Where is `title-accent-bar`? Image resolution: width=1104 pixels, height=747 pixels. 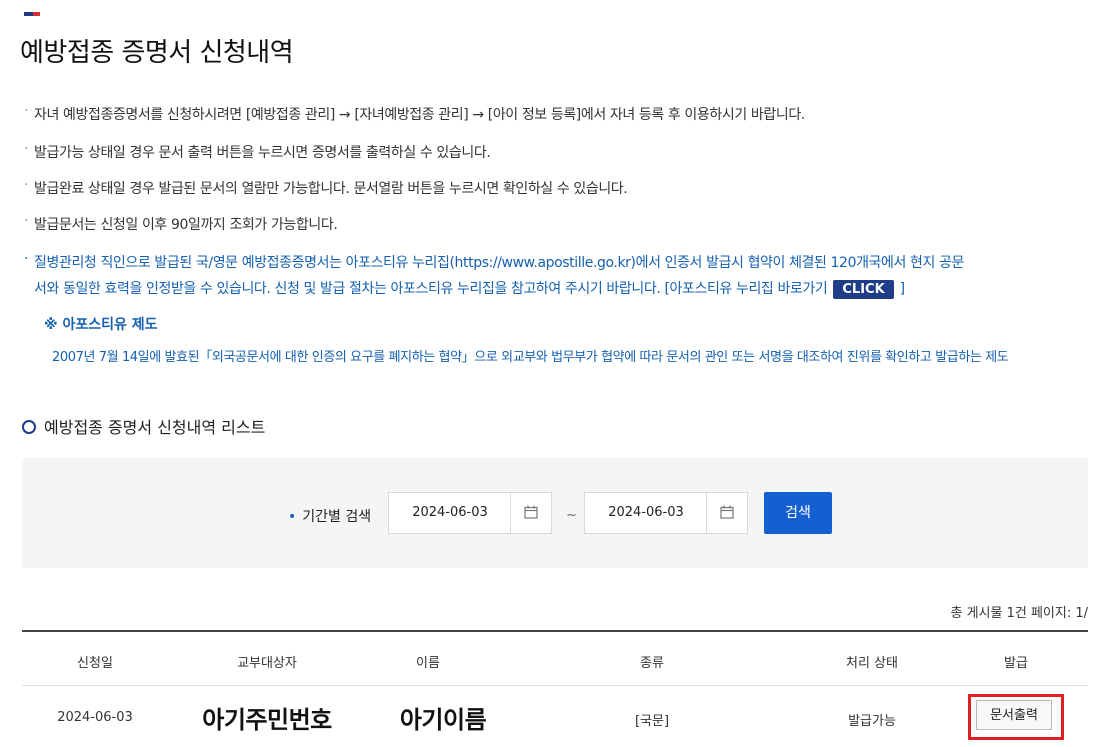
title-accent-bar is located at coordinates (32, 14).